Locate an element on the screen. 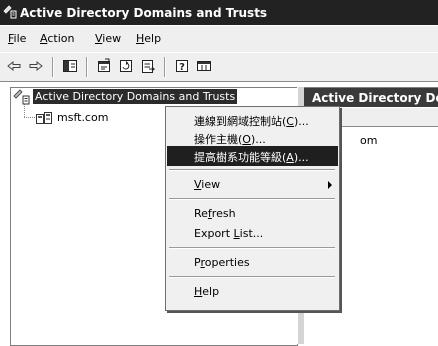 Image resolution: width=438 pixels, height=346 pixels. label-prefix: 操作主機( is located at coordinates (218, 139).